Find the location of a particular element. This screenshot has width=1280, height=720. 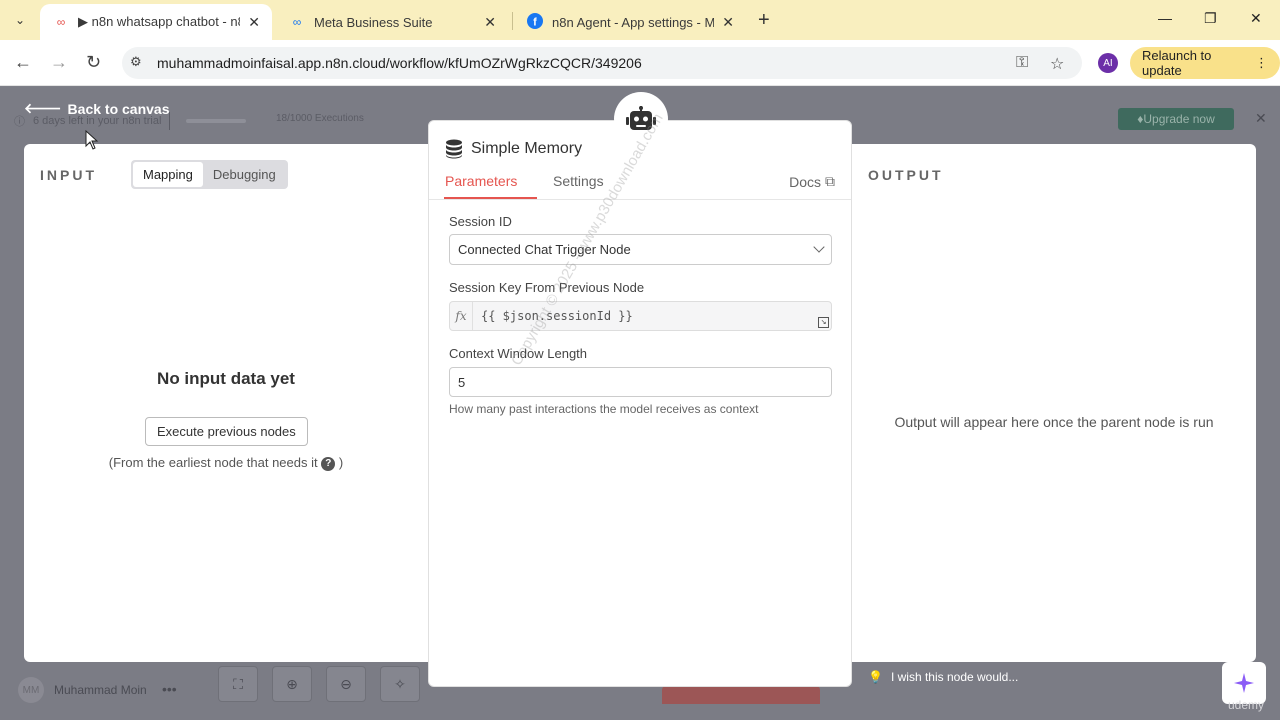

profile-avatar: AI is located at coordinates (1108, 63).